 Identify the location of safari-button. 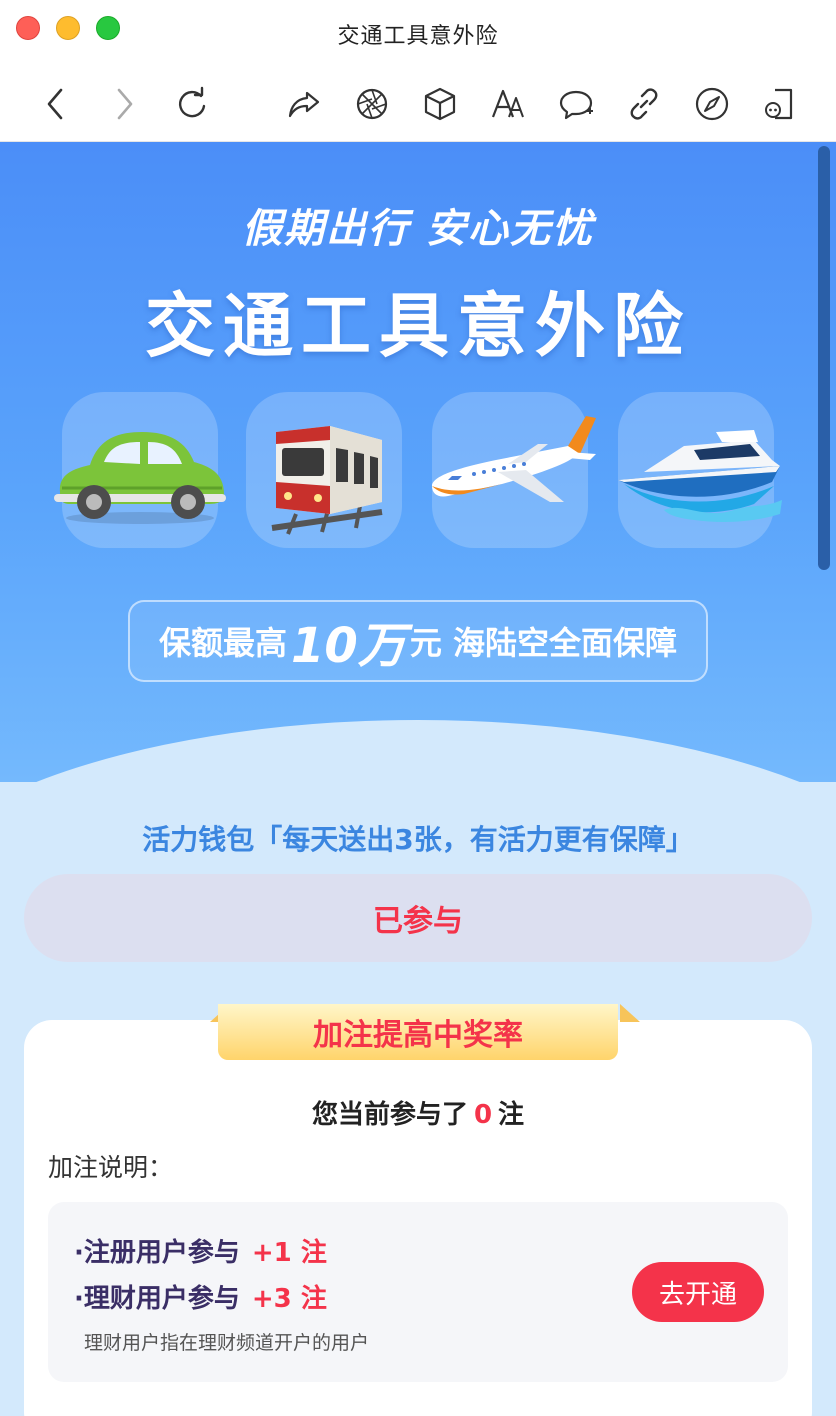
(712, 104).